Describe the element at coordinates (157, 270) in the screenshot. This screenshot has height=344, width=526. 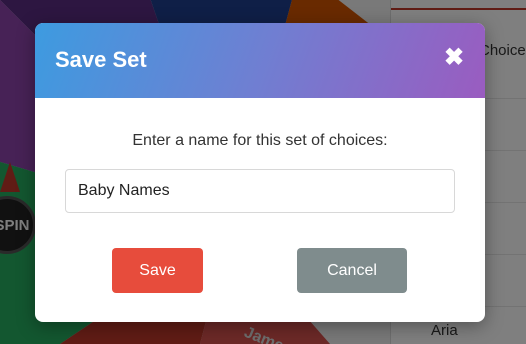
I see `save-button: Save` at that location.